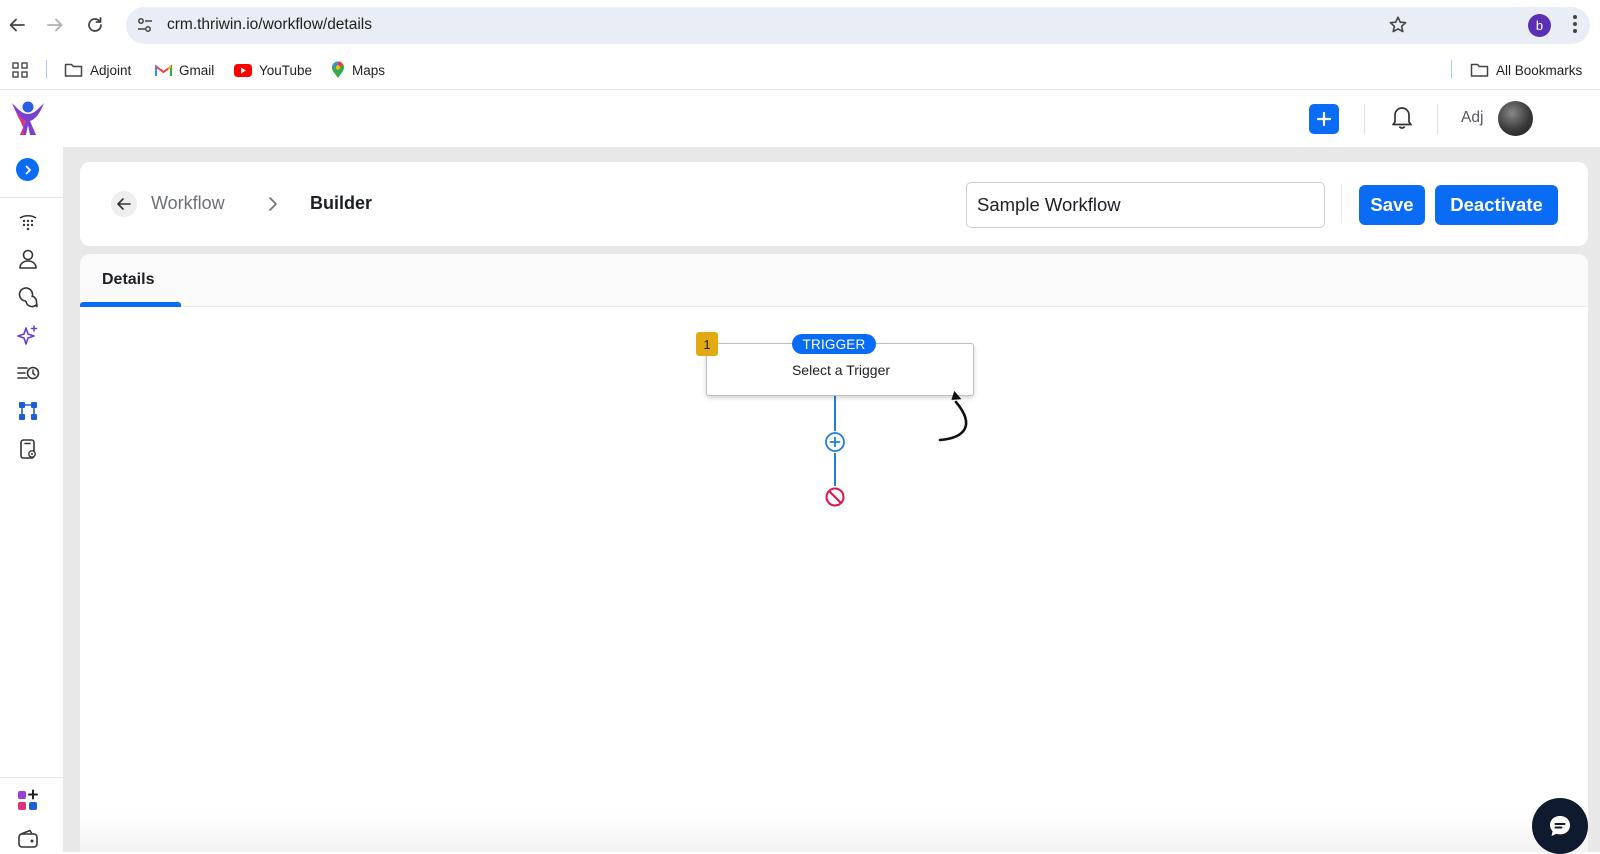  I want to click on bookmark-youtube: YouTube, so click(273, 70).